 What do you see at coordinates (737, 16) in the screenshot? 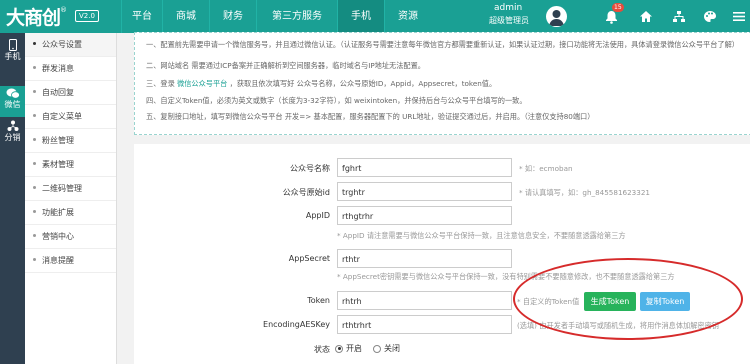
I see `menu-icon` at bounding box center [737, 16].